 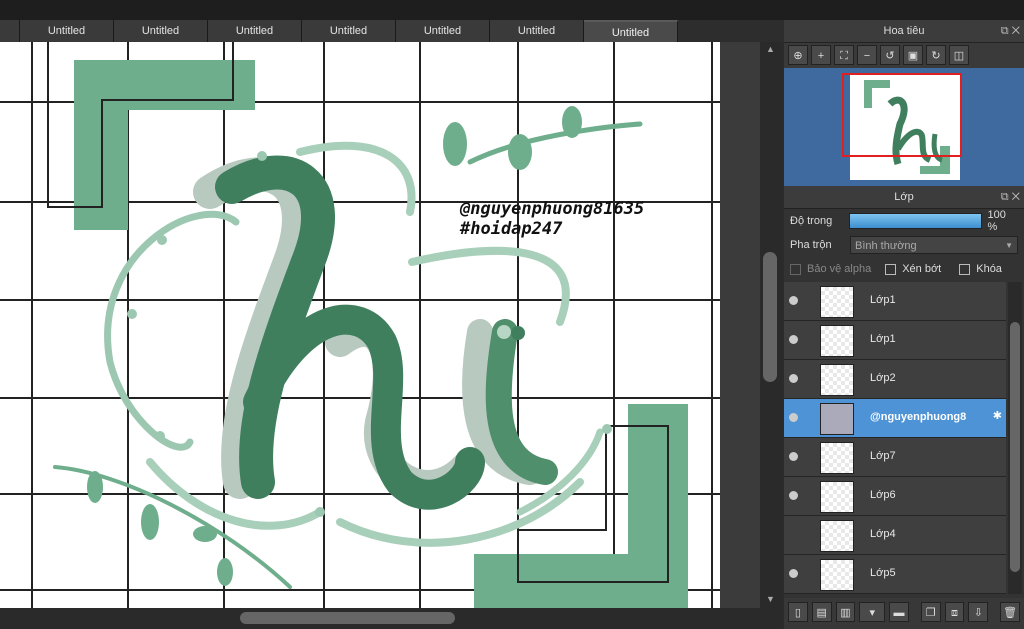 What do you see at coordinates (965, 269) in the screenshot?
I see `lock-checkbox` at bounding box center [965, 269].